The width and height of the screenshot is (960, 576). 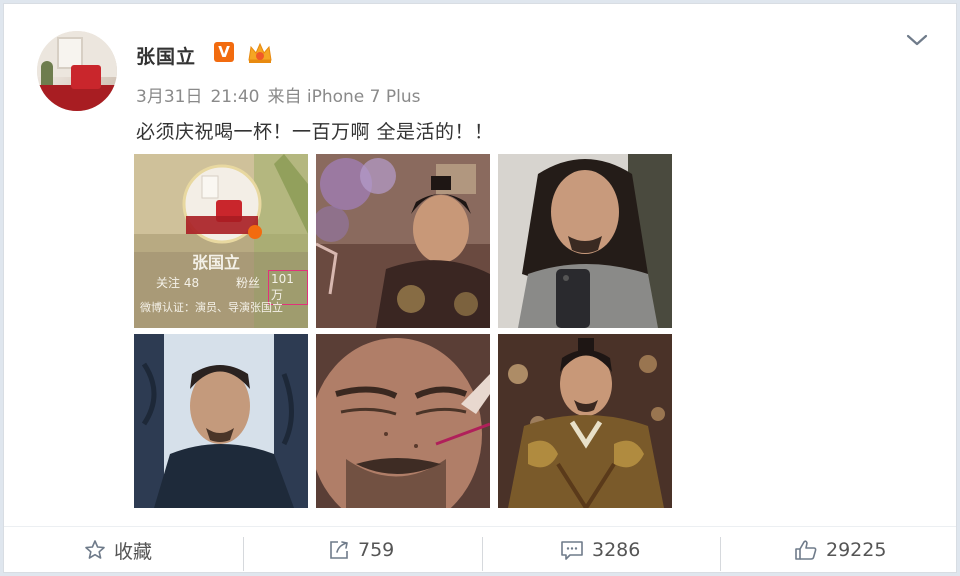 What do you see at coordinates (234, 97) in the screenshot?
I see `post-time: 21:40` at bounding box center [234, 97].